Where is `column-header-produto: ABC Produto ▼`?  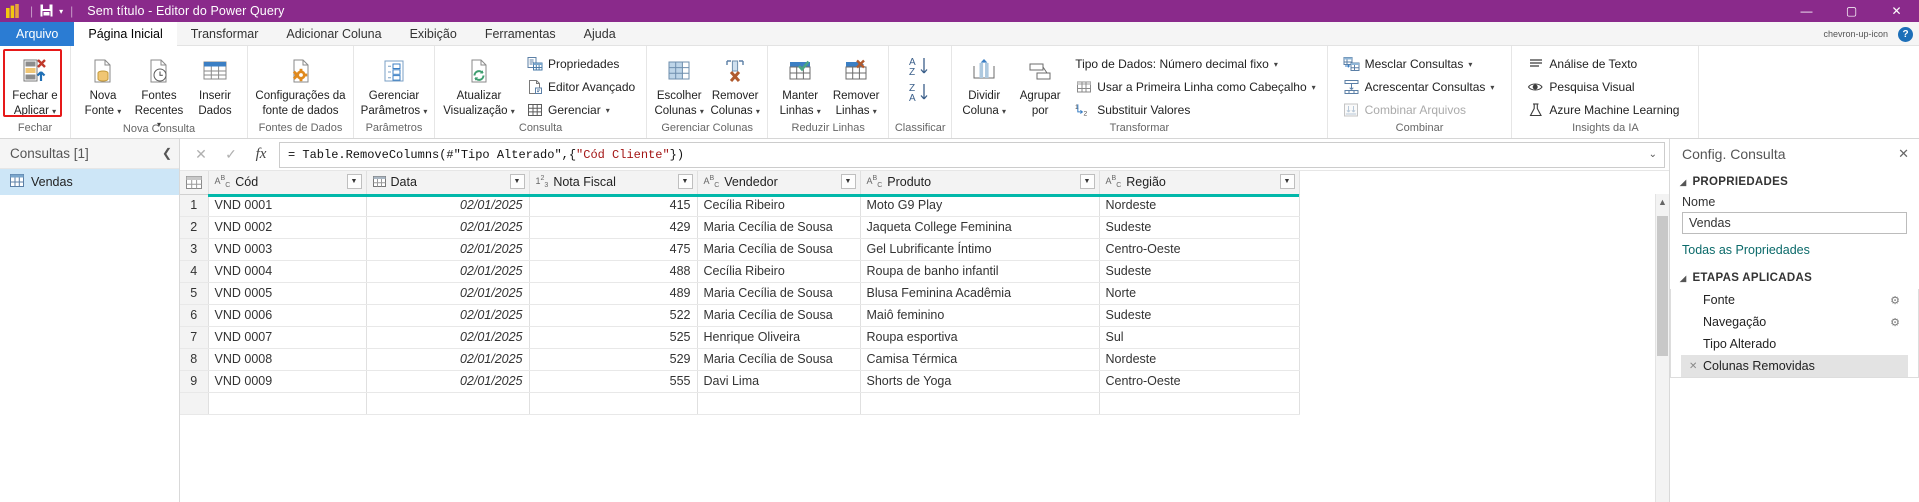 column-header-produto: ABC Produto ▼ is located at coordinates (980, 183).